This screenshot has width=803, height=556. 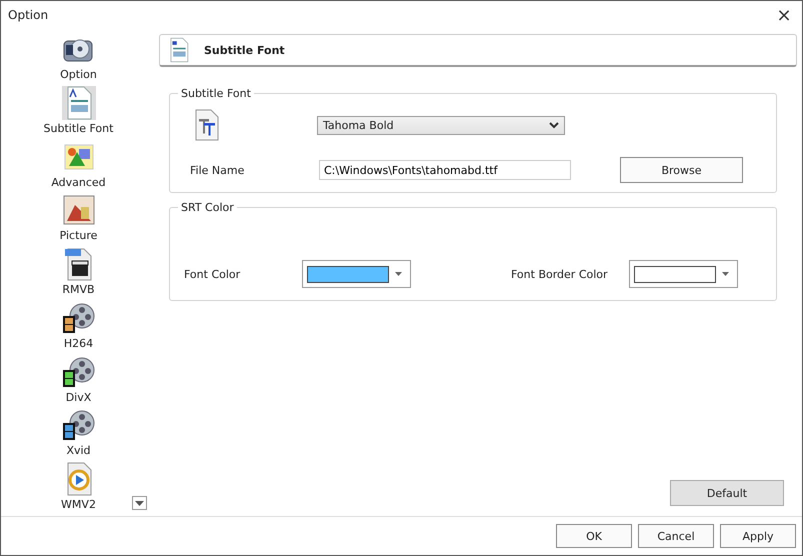 I want to click on document-icon, so click(x=179, y=50).